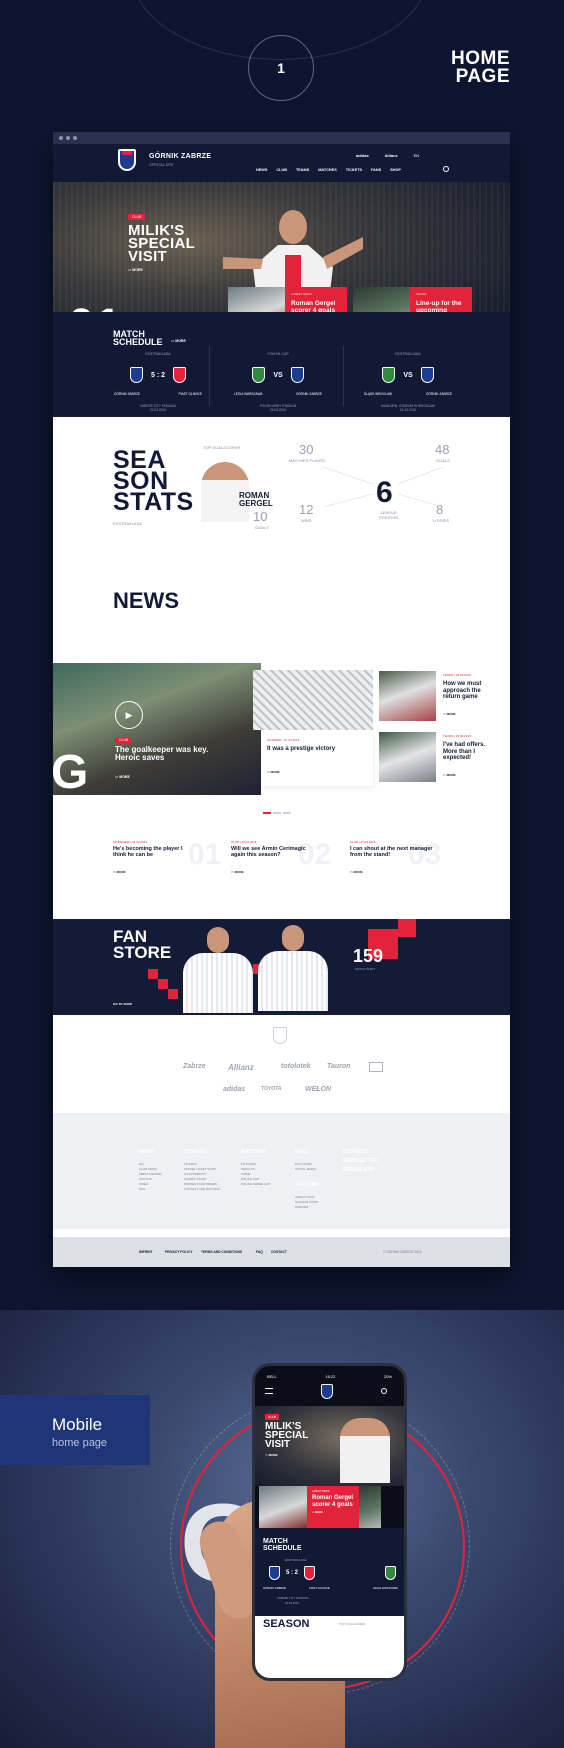 The height and width of the screenshot is (1748, 564). I want to click on news-kicker: INTERVIEW | 24.03.2016, so click(130, 842).